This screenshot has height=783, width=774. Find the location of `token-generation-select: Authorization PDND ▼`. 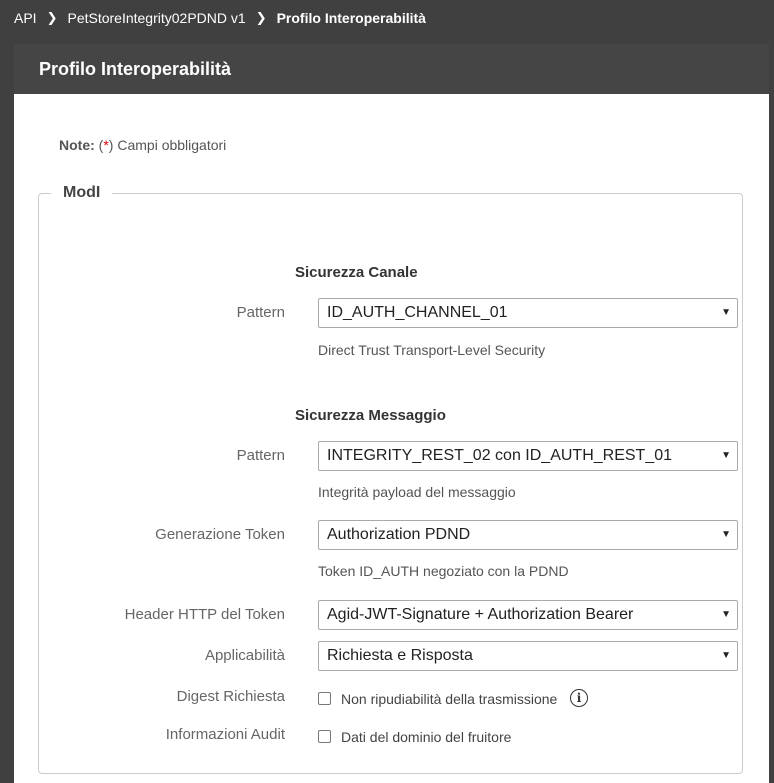

token-generation-select: Authorization PDND ▼ is located at coordinates (528, 535).